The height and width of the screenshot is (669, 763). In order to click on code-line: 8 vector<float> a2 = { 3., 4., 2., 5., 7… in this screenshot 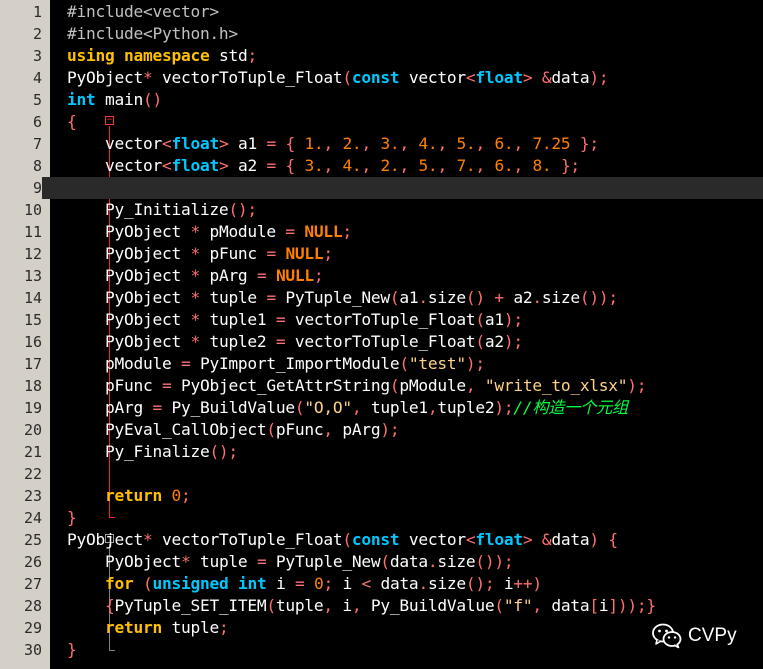, I will do `click(381, 166)`.